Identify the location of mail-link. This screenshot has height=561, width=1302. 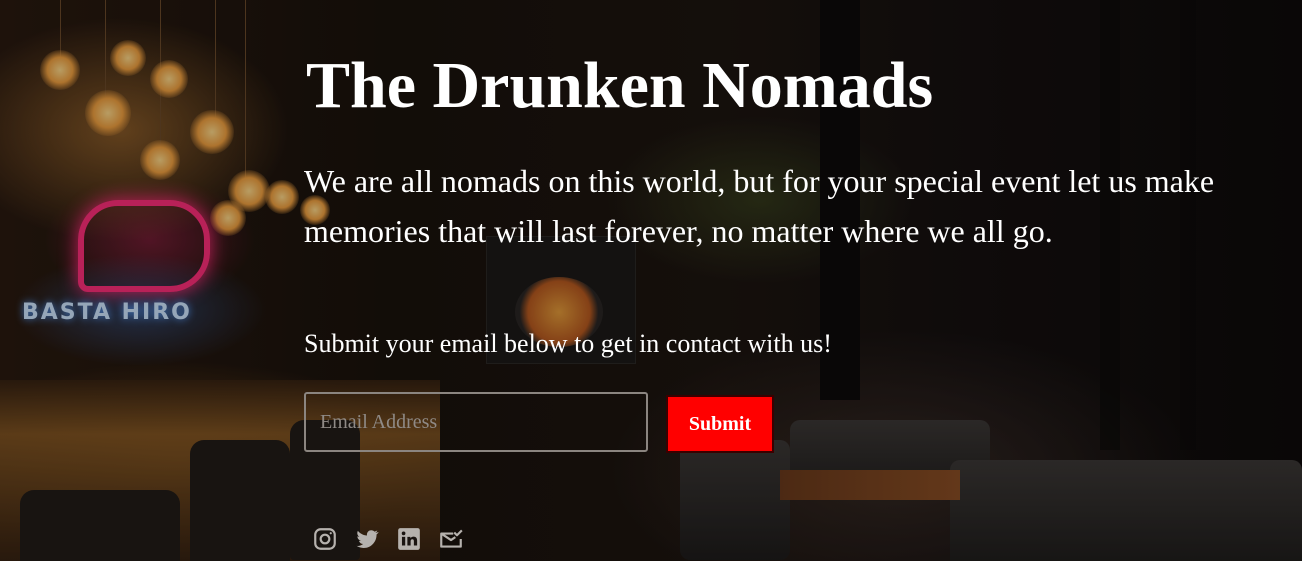
(451, 539).